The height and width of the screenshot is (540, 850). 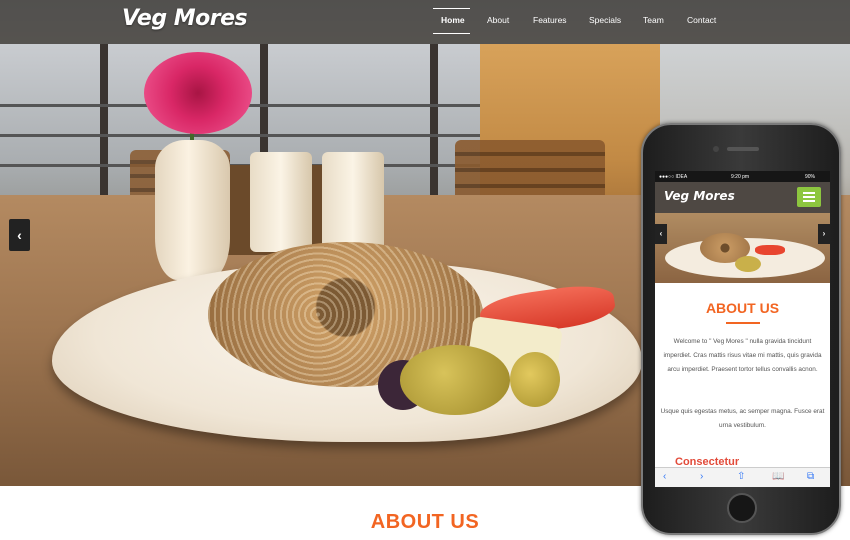 I want to click on bookmarks-icon: 📖, so click(x=778, y=476).